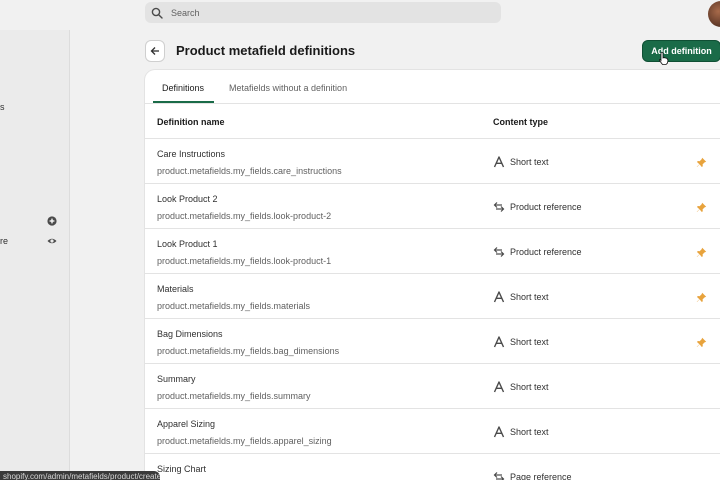 The width and height of the screenshot is (720, 480). Describe the element at coordinates (52, 241) in the screenshot. I see `eye-icon` at that location.